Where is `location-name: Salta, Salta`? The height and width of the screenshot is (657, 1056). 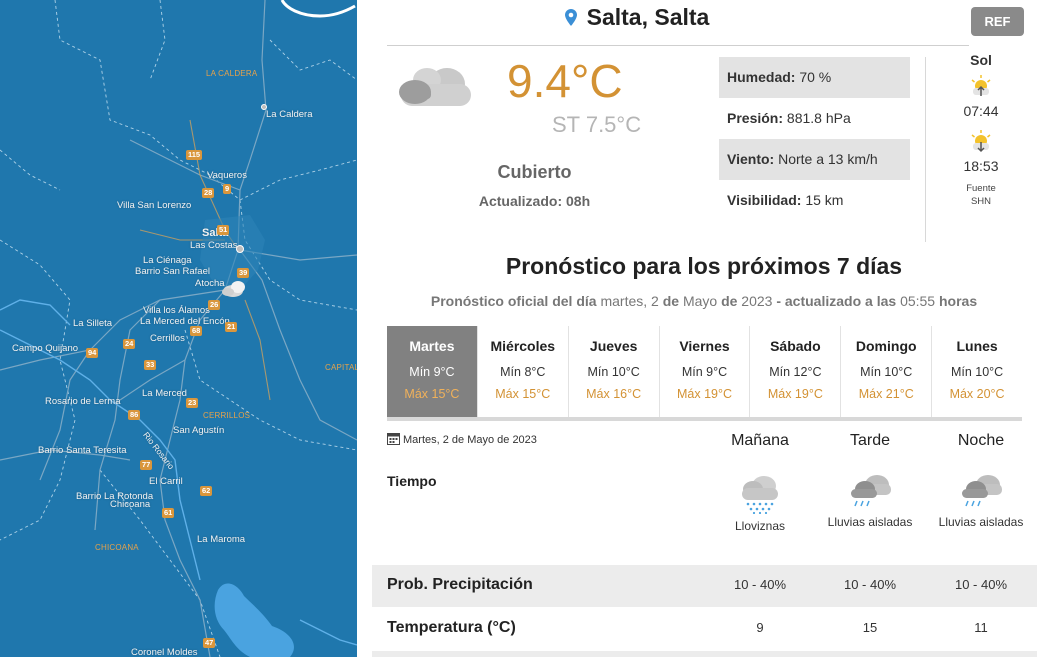
location-name: Salta, Salta is located at coordinates (648, 17).